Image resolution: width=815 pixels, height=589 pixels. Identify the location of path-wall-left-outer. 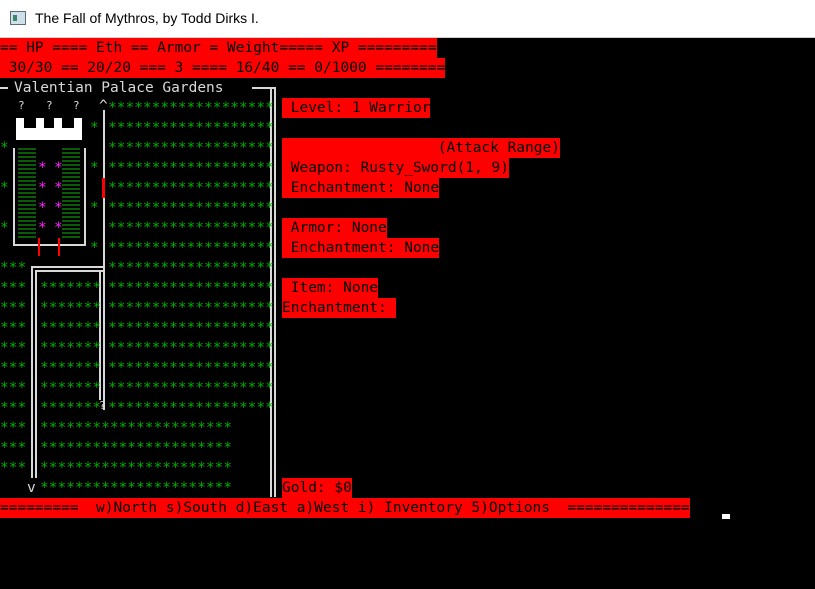
(32, 372).